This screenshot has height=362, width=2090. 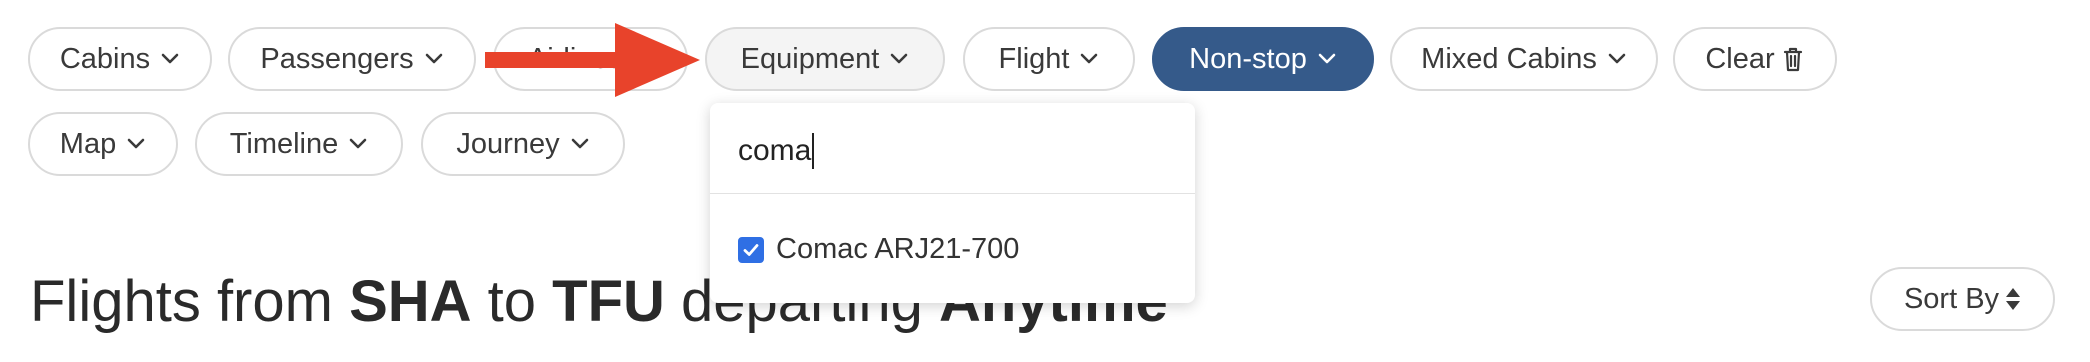 I want to click on clear-filters-button: Clear, so click(x=1755, y=59).